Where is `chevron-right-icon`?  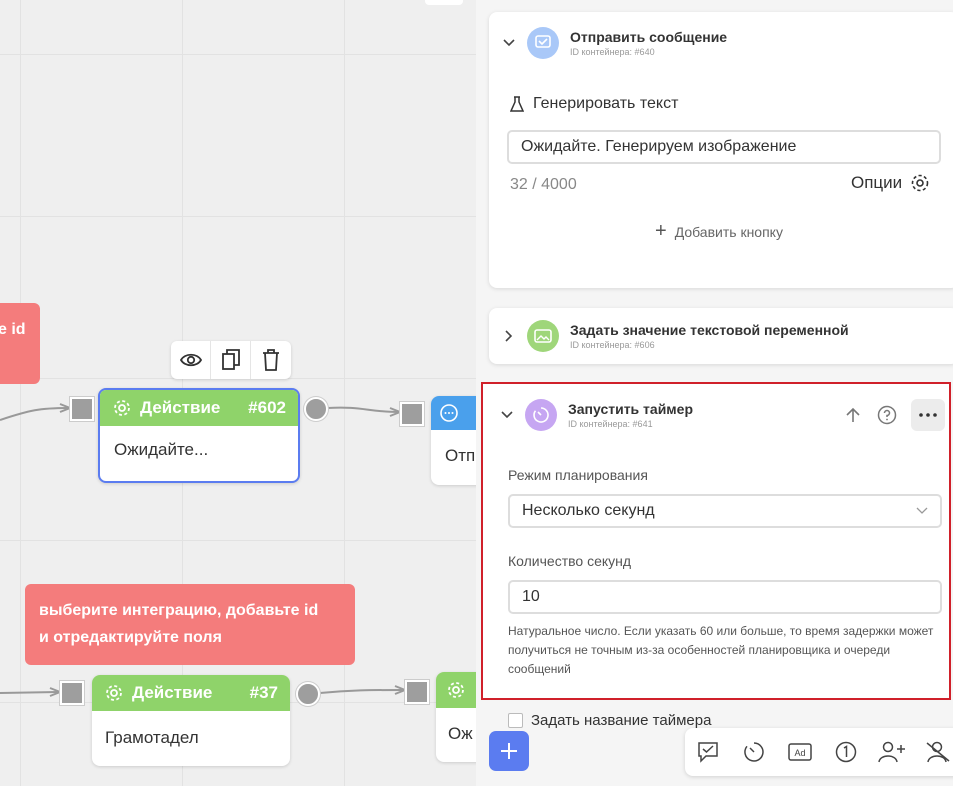
chevron-right-icon is located at coordinates (509, 336).